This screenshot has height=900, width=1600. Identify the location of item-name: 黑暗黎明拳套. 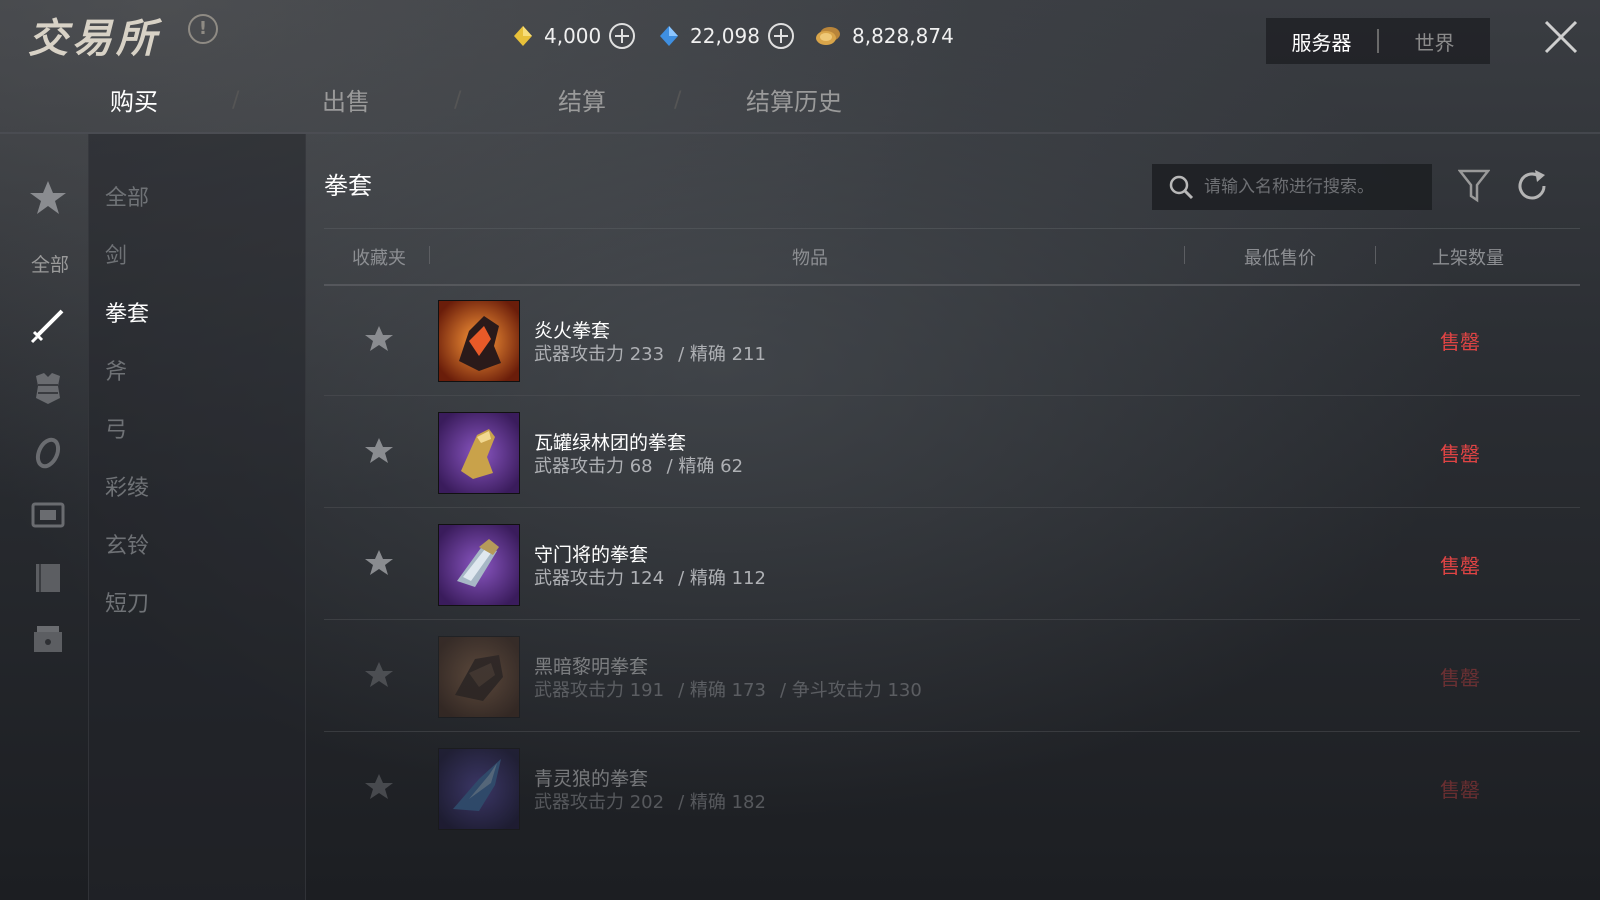
(591, 667).